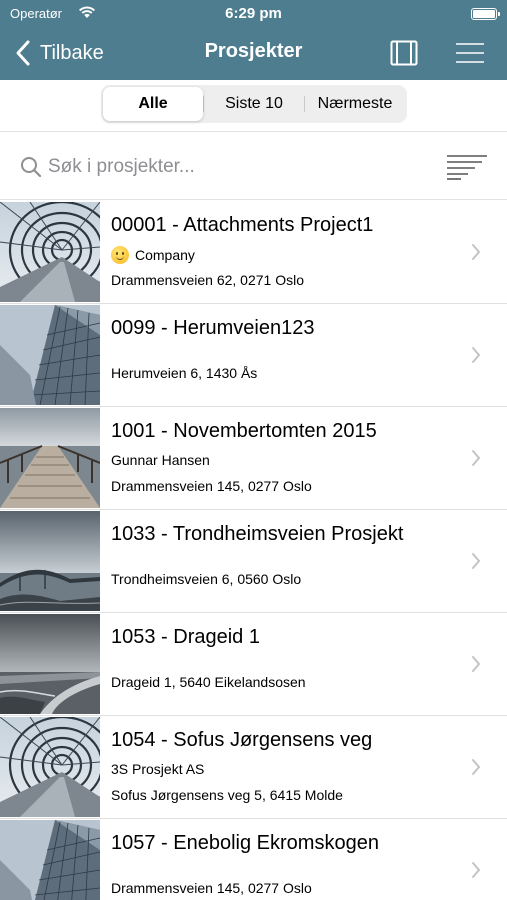 This screenshot has height=900, width=507. I want to click on filter-bar: Alle Siste 10 Nærmeste, so click(253, 106).